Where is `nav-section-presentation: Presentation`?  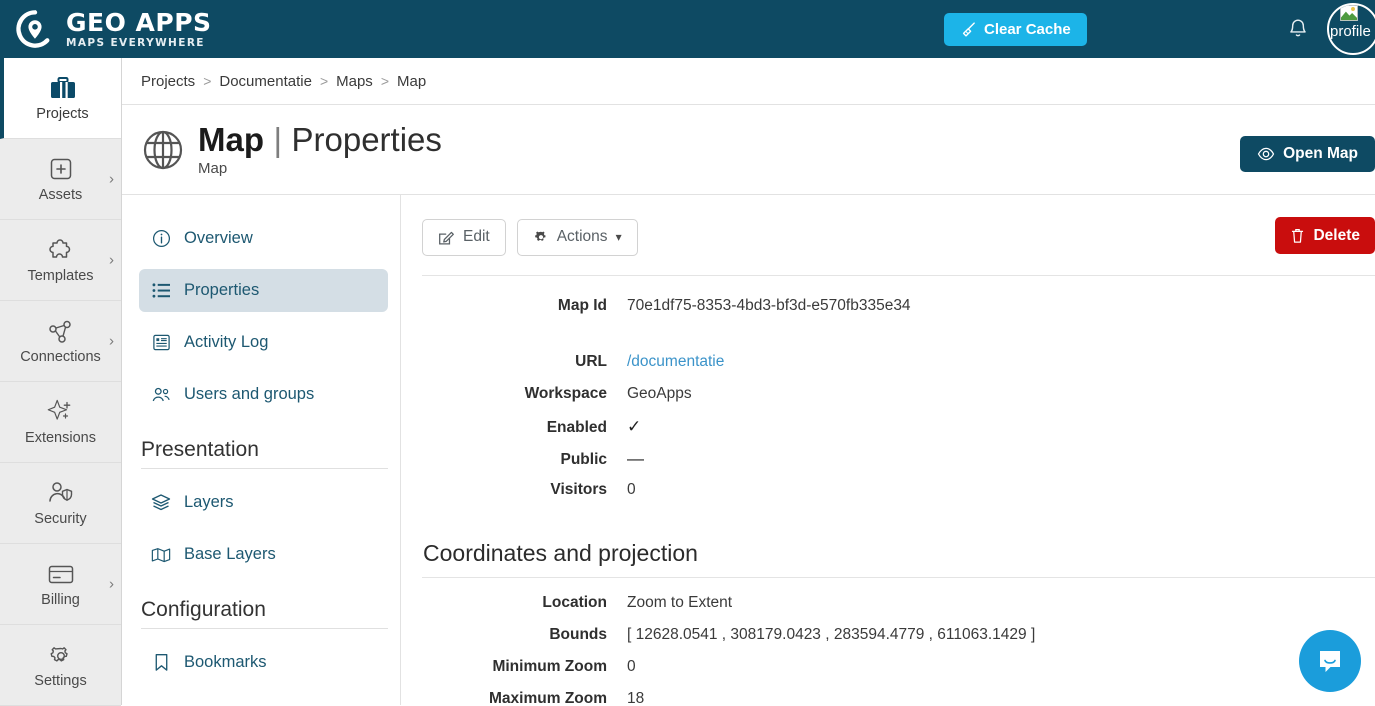 nav-section-presentation: Presentation is located at coordinates (264, 450).